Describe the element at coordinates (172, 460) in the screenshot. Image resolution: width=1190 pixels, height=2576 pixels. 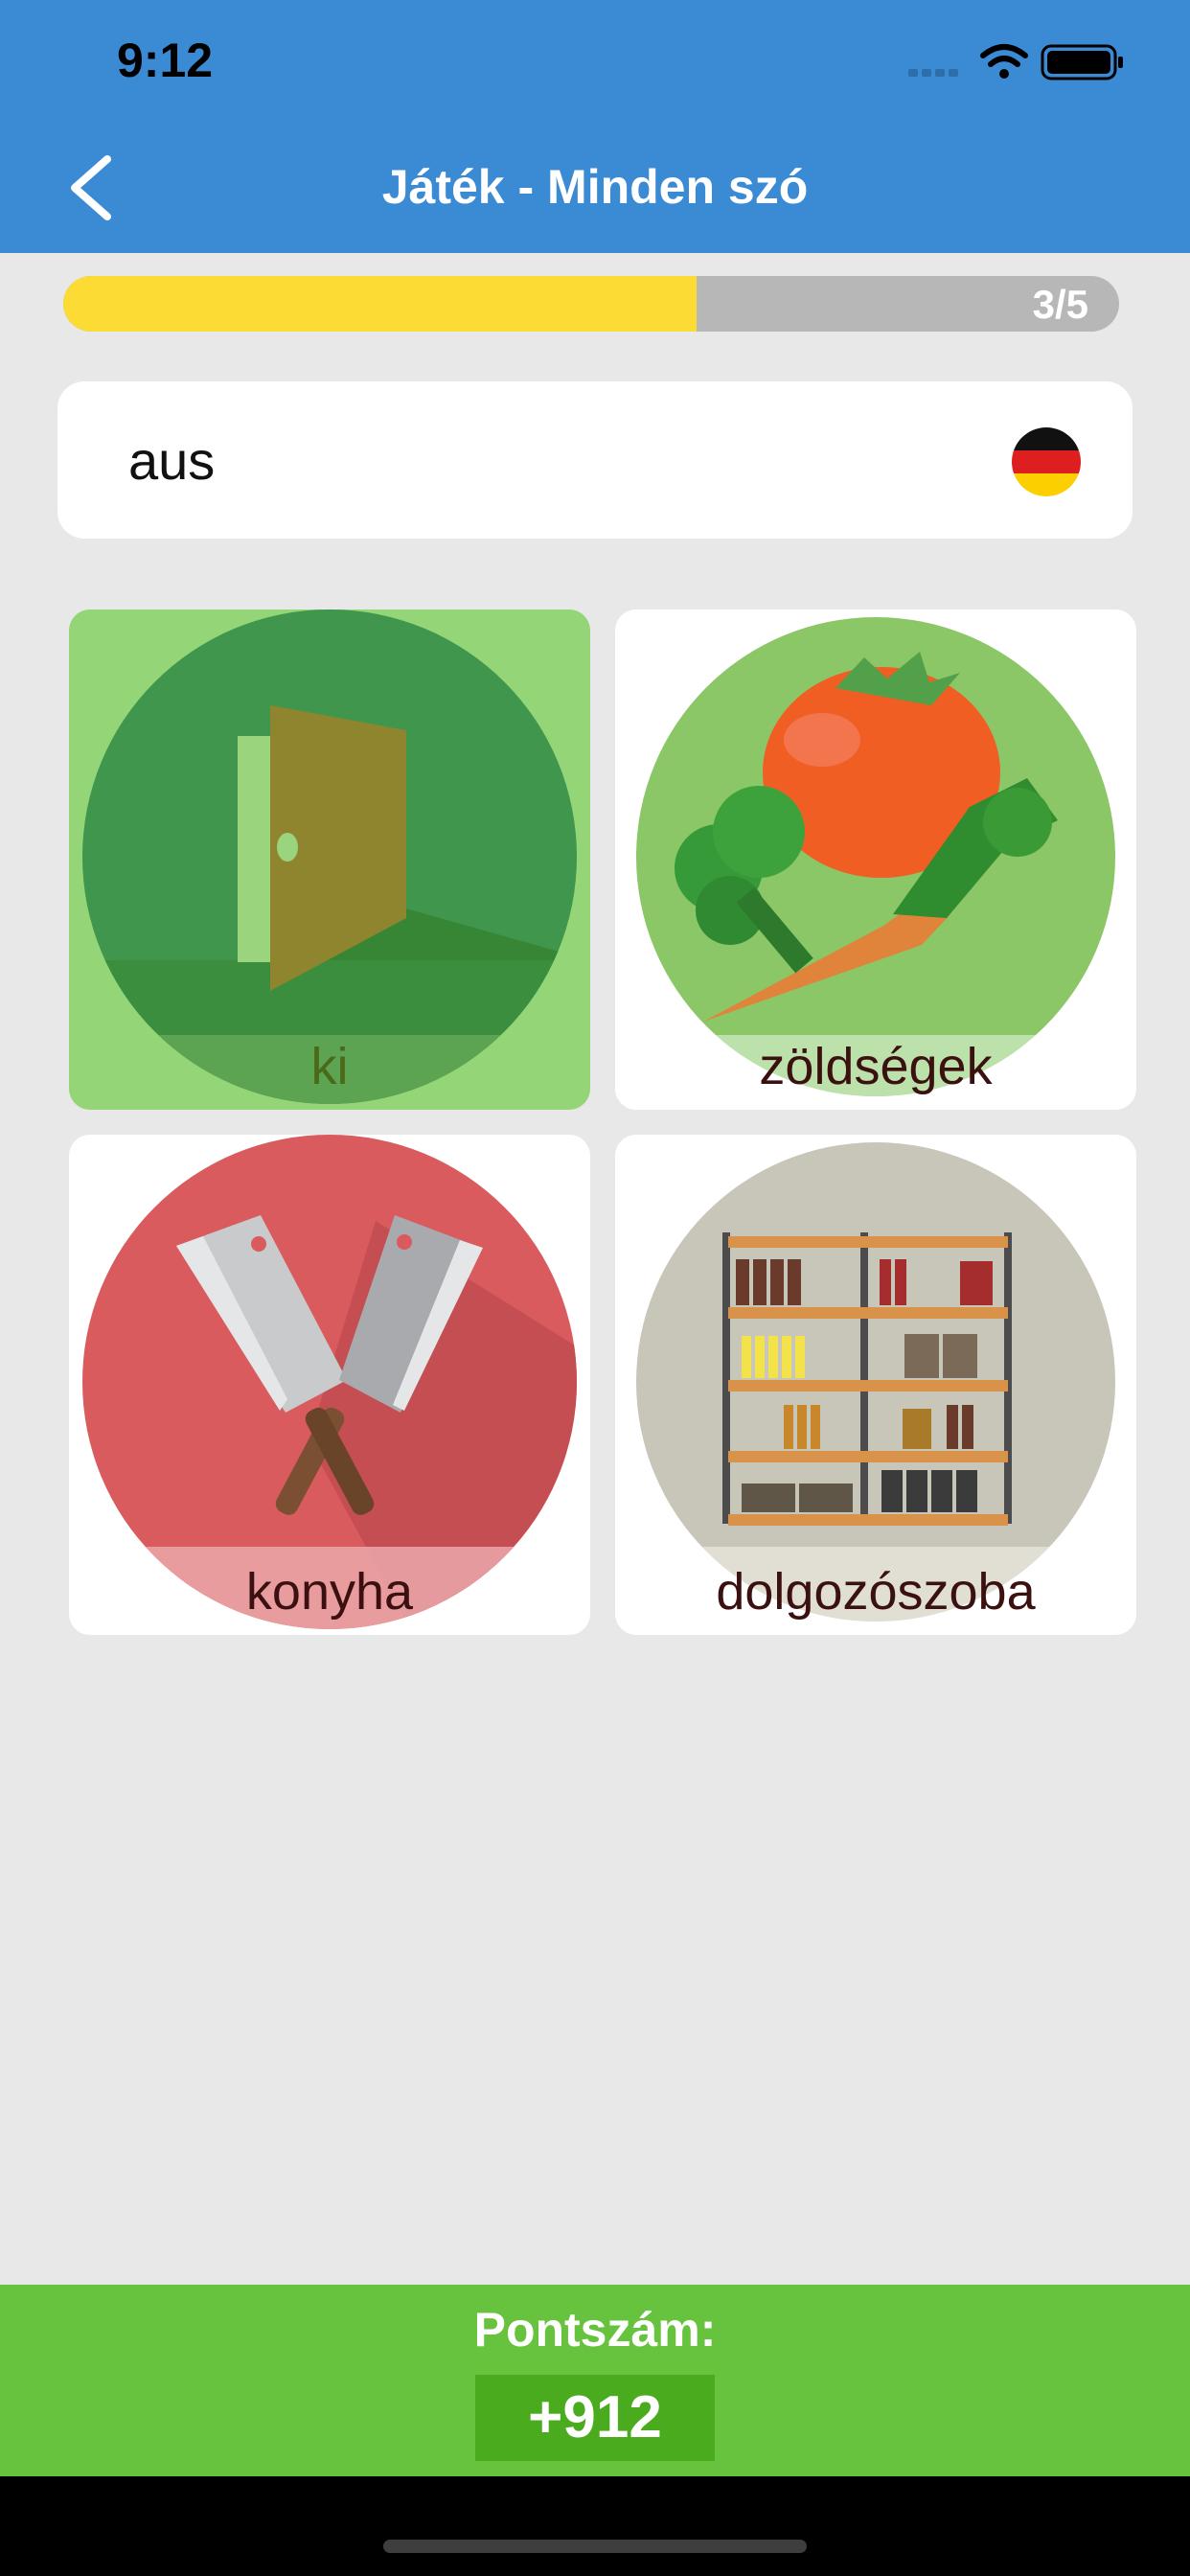
I see `question-word: aus` at that location.